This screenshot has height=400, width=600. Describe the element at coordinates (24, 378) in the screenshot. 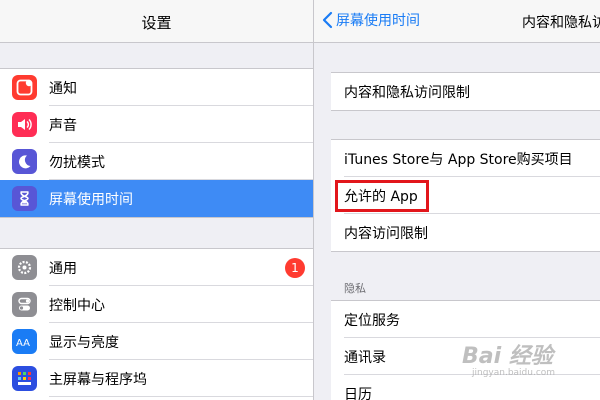

I see `home-screen-icon` at that location.